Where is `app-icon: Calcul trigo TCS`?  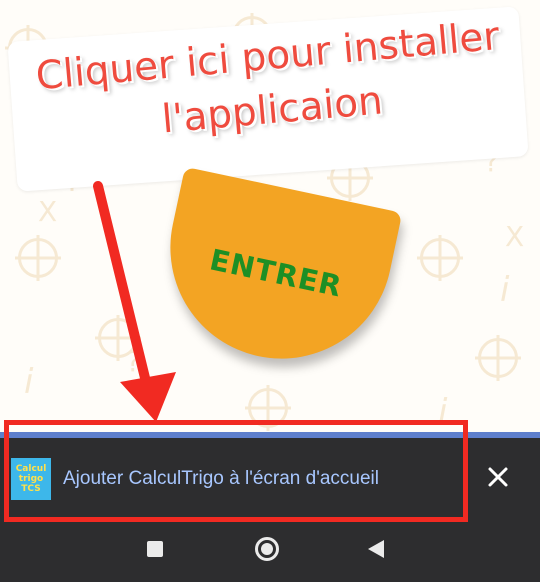 app-icon: Calcul trigo TCS is located at coordinates (31, 479).